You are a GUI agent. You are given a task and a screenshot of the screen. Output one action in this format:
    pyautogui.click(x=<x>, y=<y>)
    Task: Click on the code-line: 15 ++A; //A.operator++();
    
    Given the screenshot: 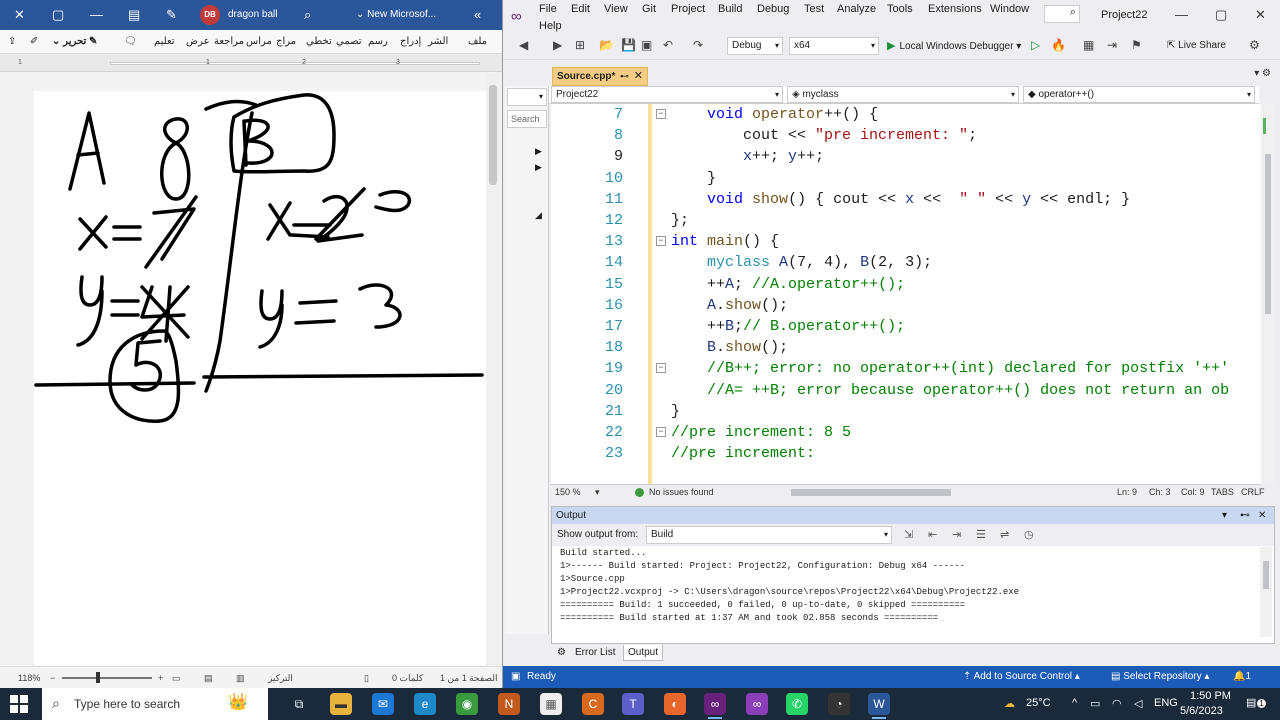 What is the action you would take?
    pyautogui.click(x=907, y=284)
    